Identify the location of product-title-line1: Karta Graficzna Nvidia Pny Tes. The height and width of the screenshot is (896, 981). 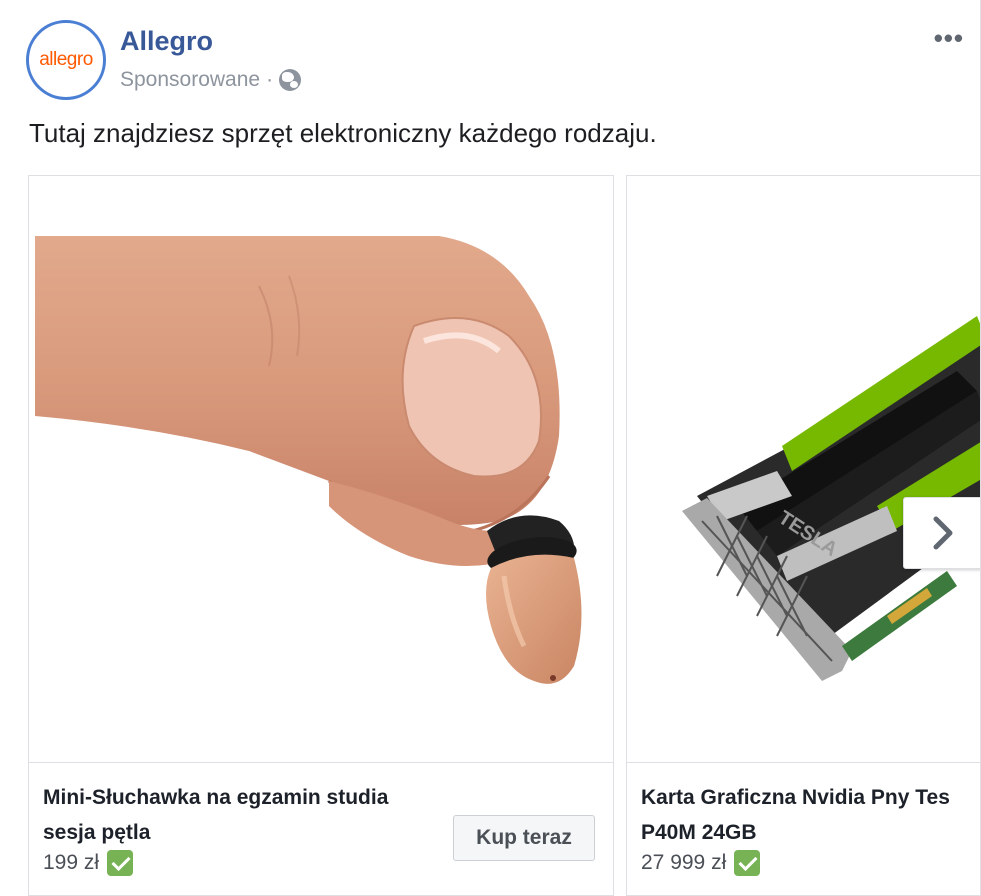
(795, 797).